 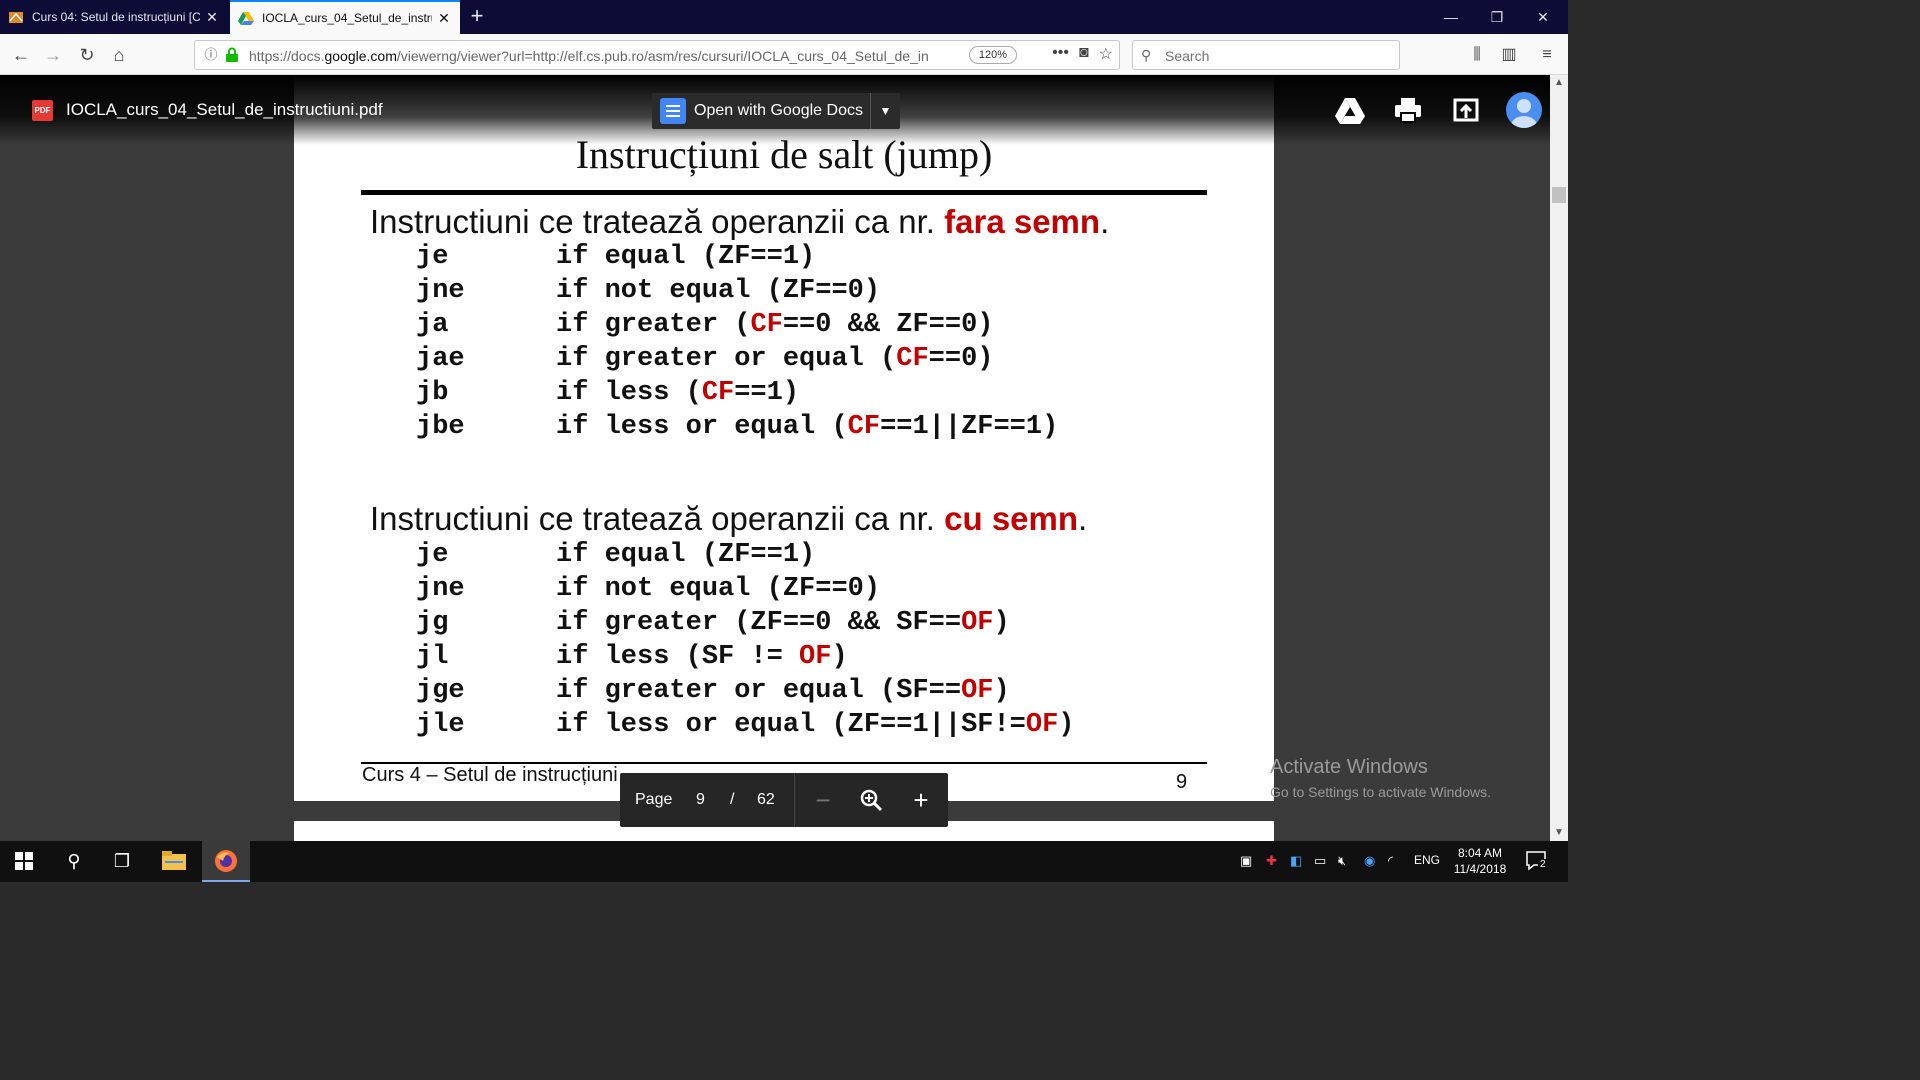 I want to click on windows-start-icon, so click(x=24, y=861).